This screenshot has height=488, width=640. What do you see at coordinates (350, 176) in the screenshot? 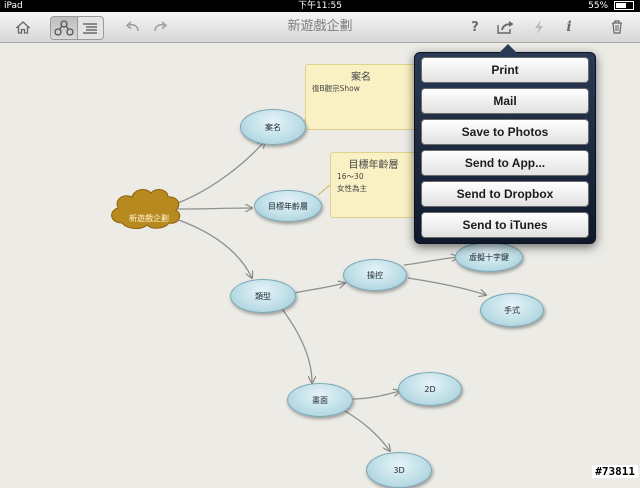
I see `note-line: 16～30` at bounding box center [350, 176].